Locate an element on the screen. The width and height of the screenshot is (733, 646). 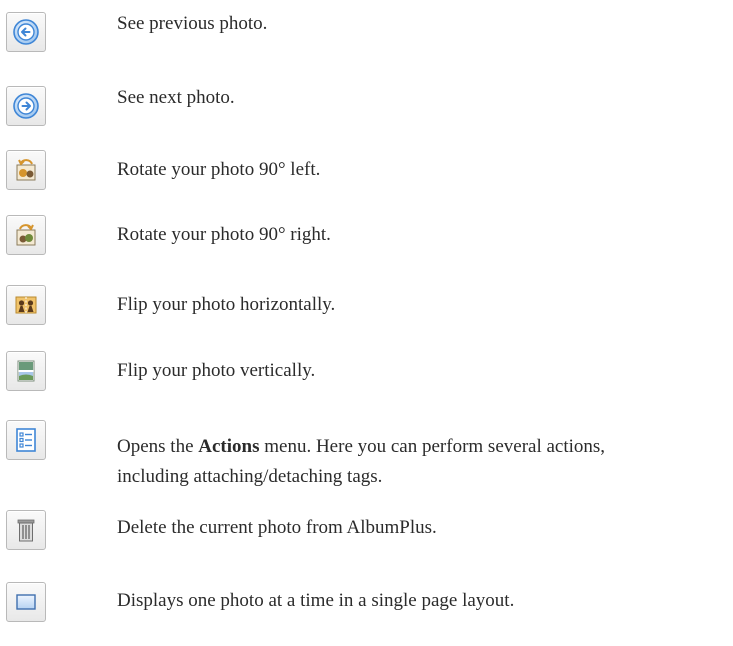
rotate-left-icon is located at coordinates (26, 170).